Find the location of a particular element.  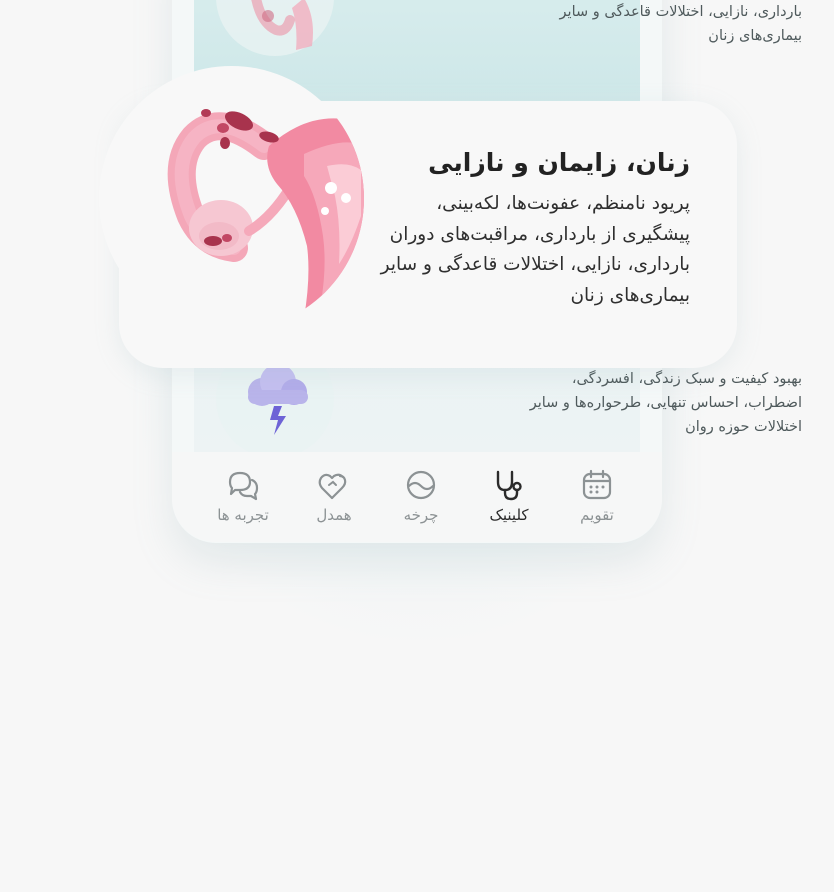

tab-calendar-label: تقویم is located at coordinates (597, 515).